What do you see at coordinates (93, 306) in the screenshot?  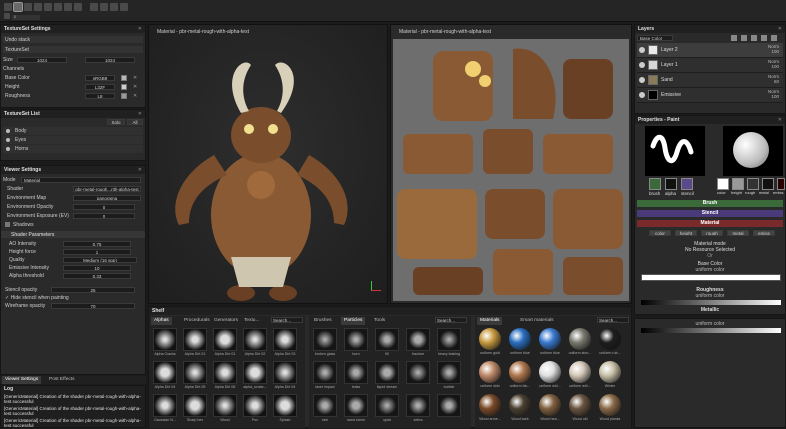 I see `wireframe-field: 70` at bounding box center [93, 306].